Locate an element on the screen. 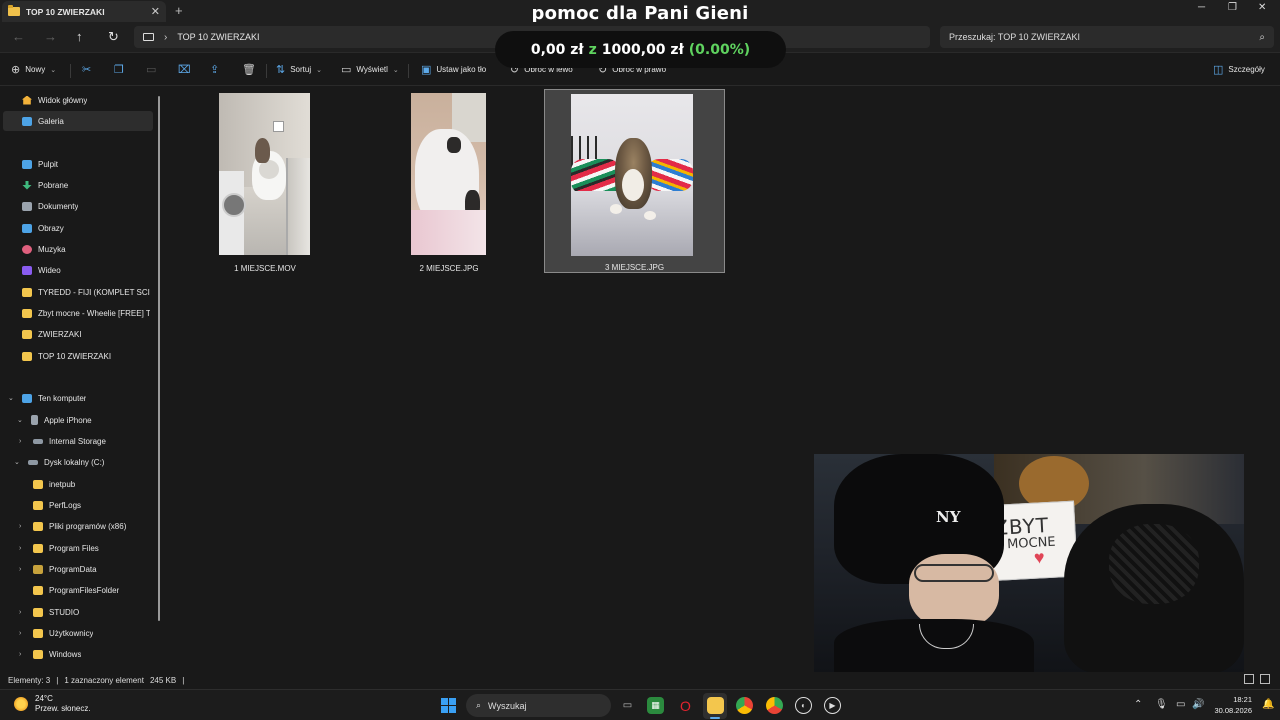 The width and height of the screenshot is (1280, 720). nav-item-internal-storage: › Internal Storage is located at coordinates (88, 441).